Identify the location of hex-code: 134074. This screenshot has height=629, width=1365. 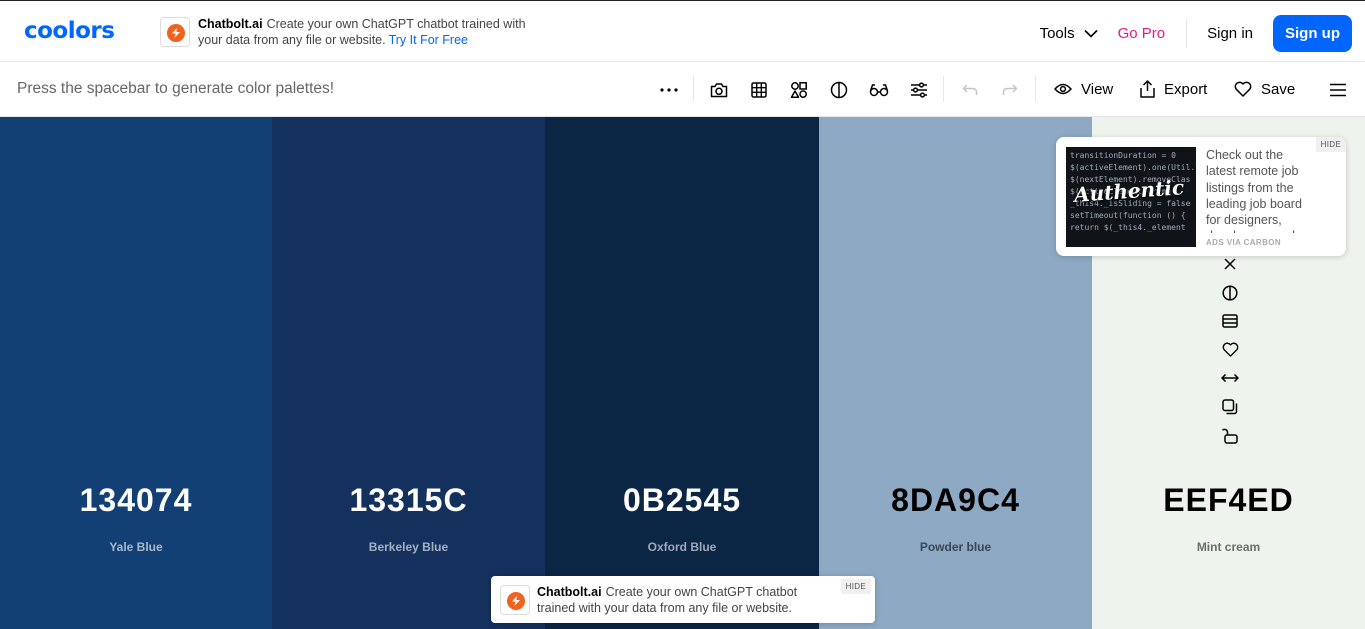
(136, 500).